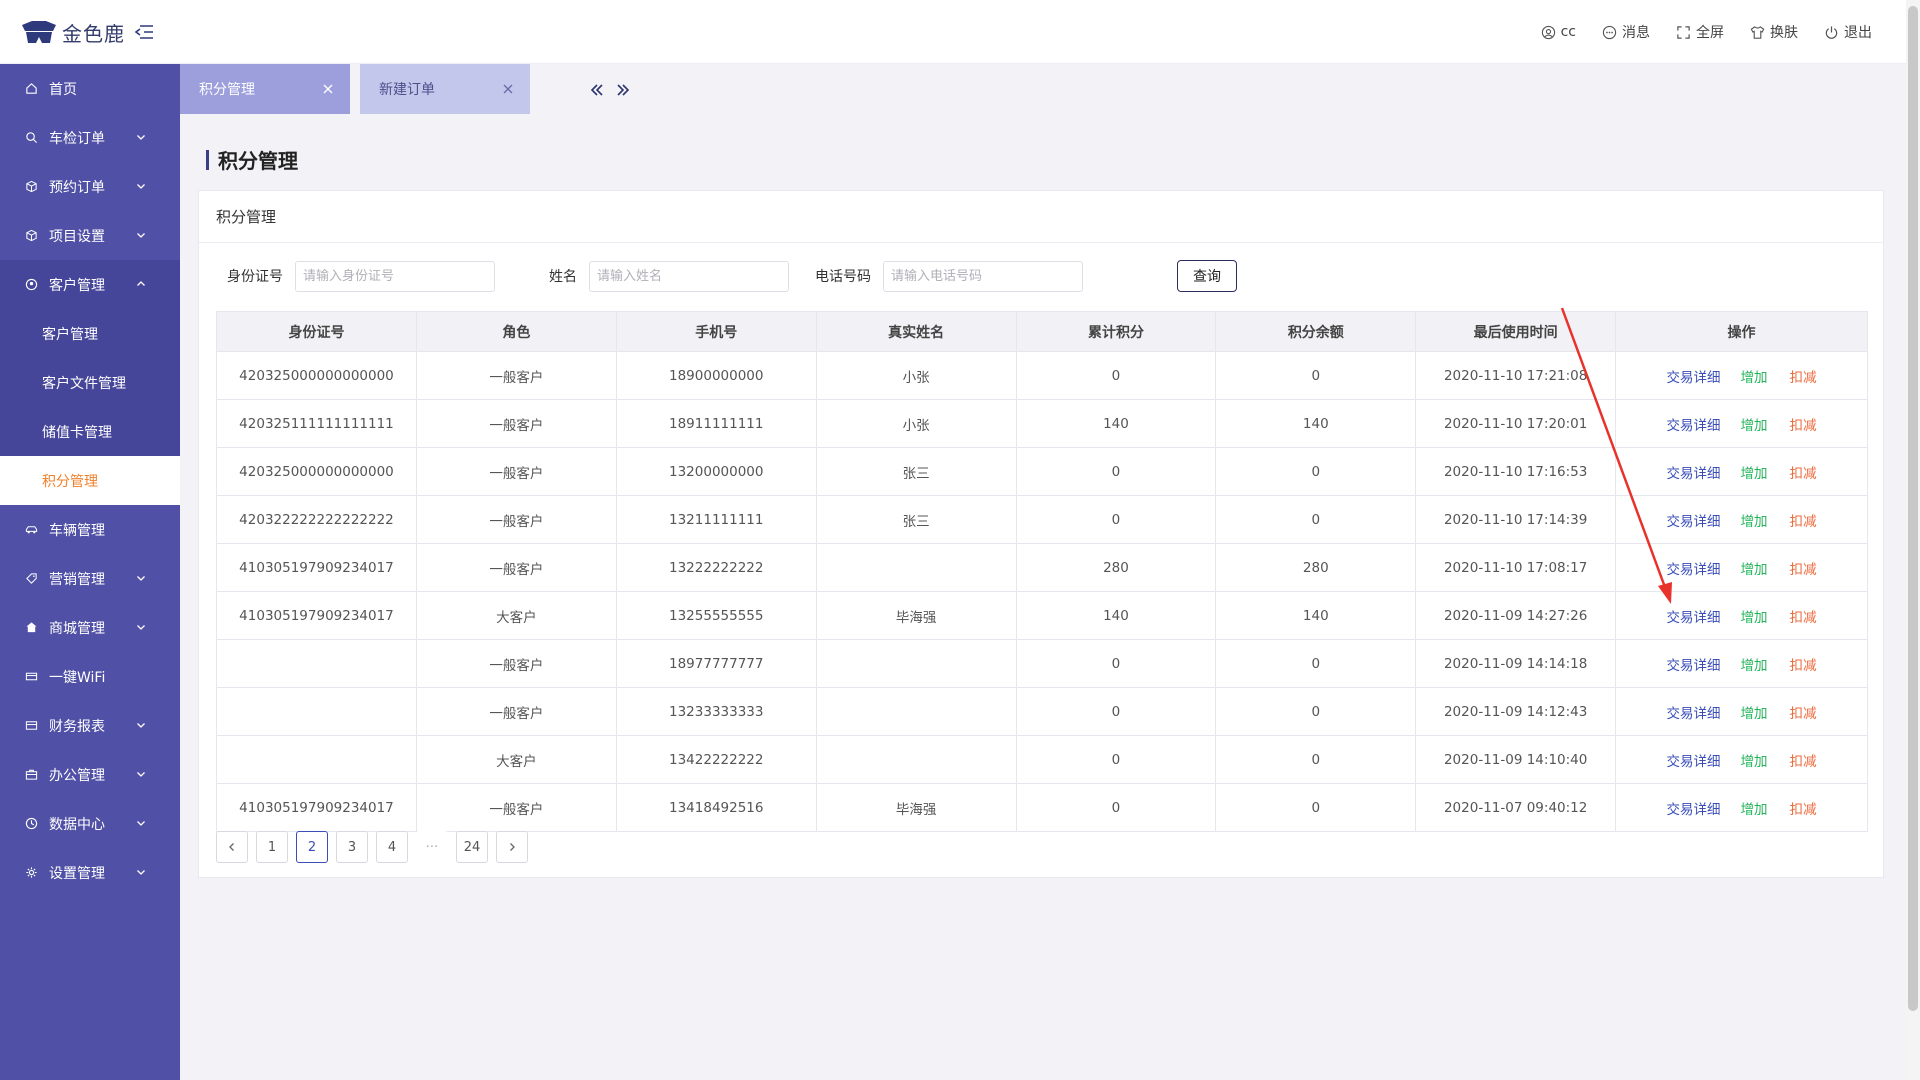 Image resolution: width=1920 pixels, height=1080 pixels. I want to click on phone-label: 电话号码, so click(843, 277).